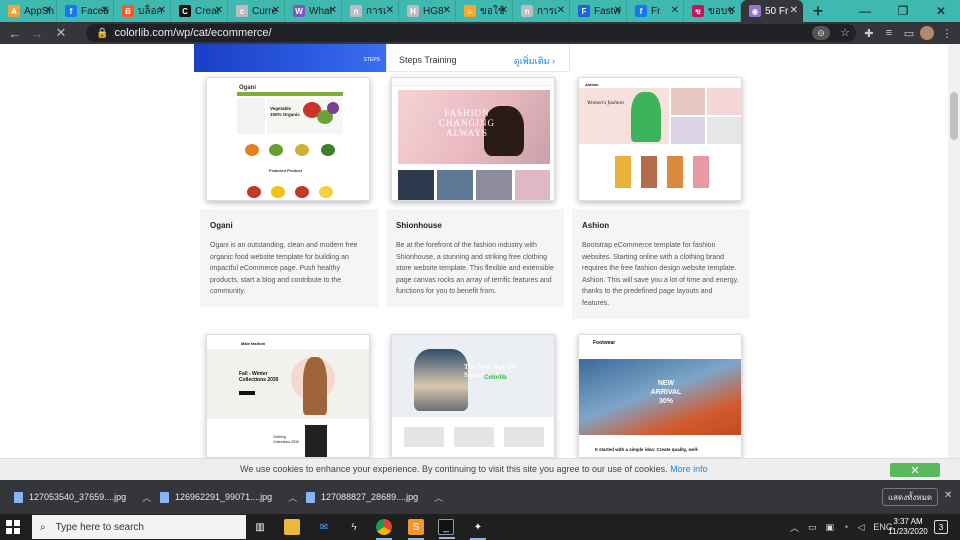  I want to click on chrome-icon, so click(384, 529).